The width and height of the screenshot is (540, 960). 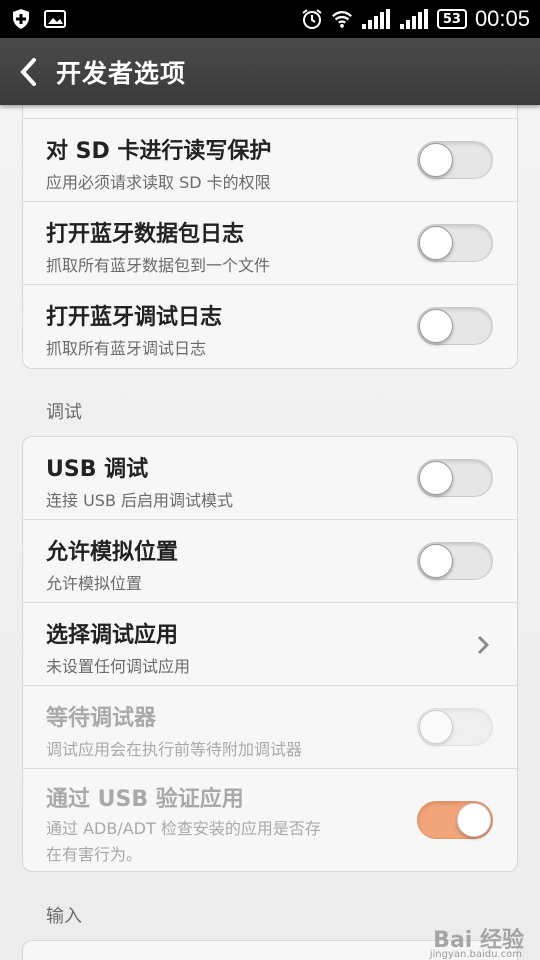 I want to click on section-label-debug: 调试, so click(x=64, y=412).